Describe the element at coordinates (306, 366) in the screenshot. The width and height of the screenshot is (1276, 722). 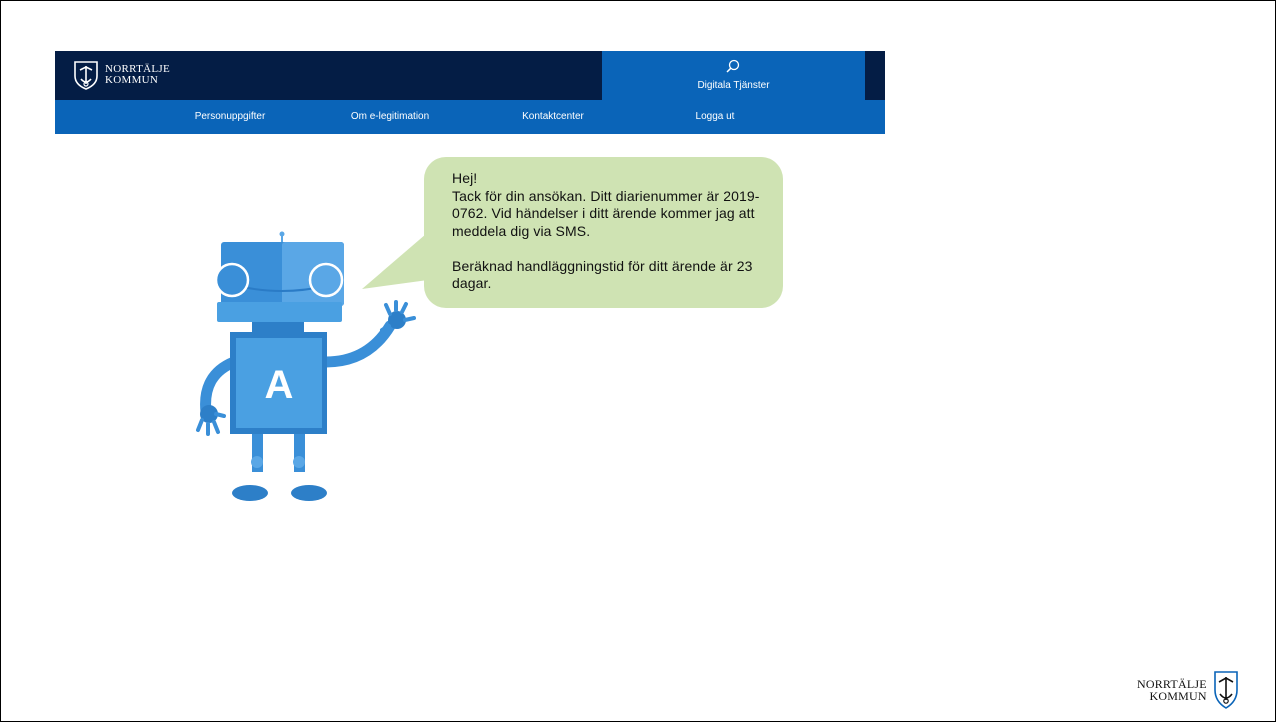
I see `robot-mascot: A` at that location.